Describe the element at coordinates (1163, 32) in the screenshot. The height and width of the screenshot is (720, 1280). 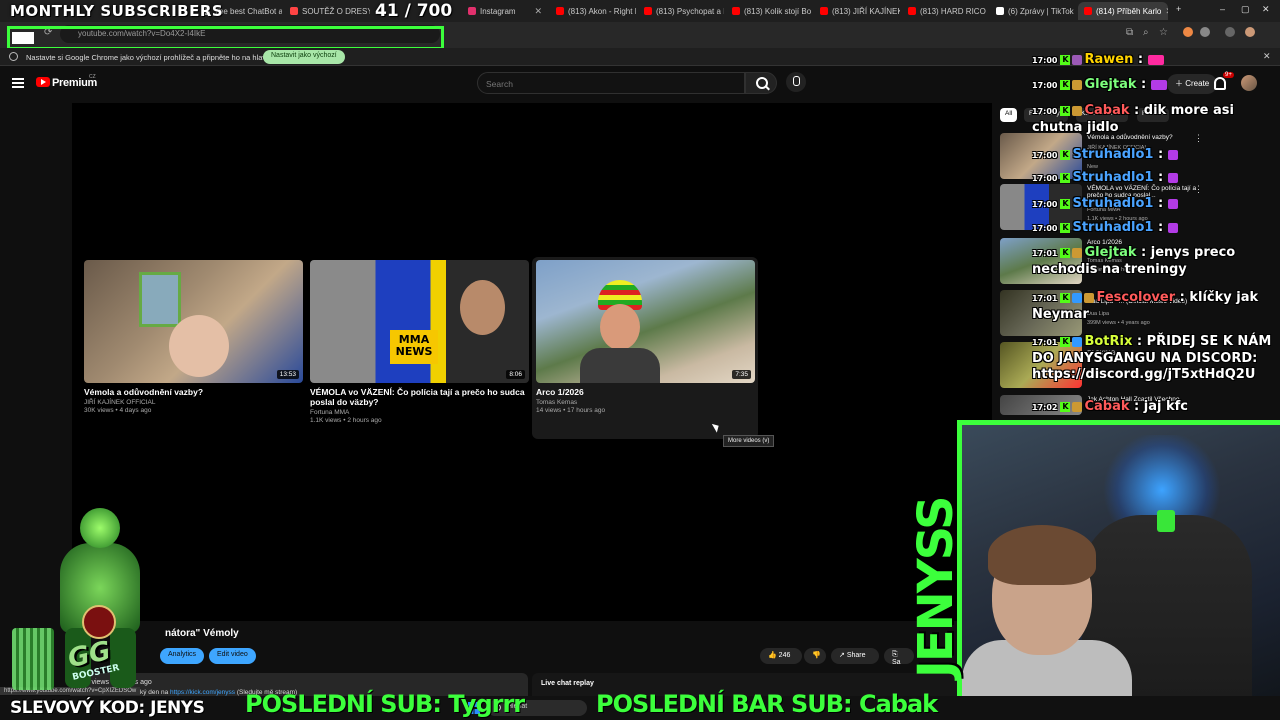
I see `bookmark-star-icon: ☆` at that location.